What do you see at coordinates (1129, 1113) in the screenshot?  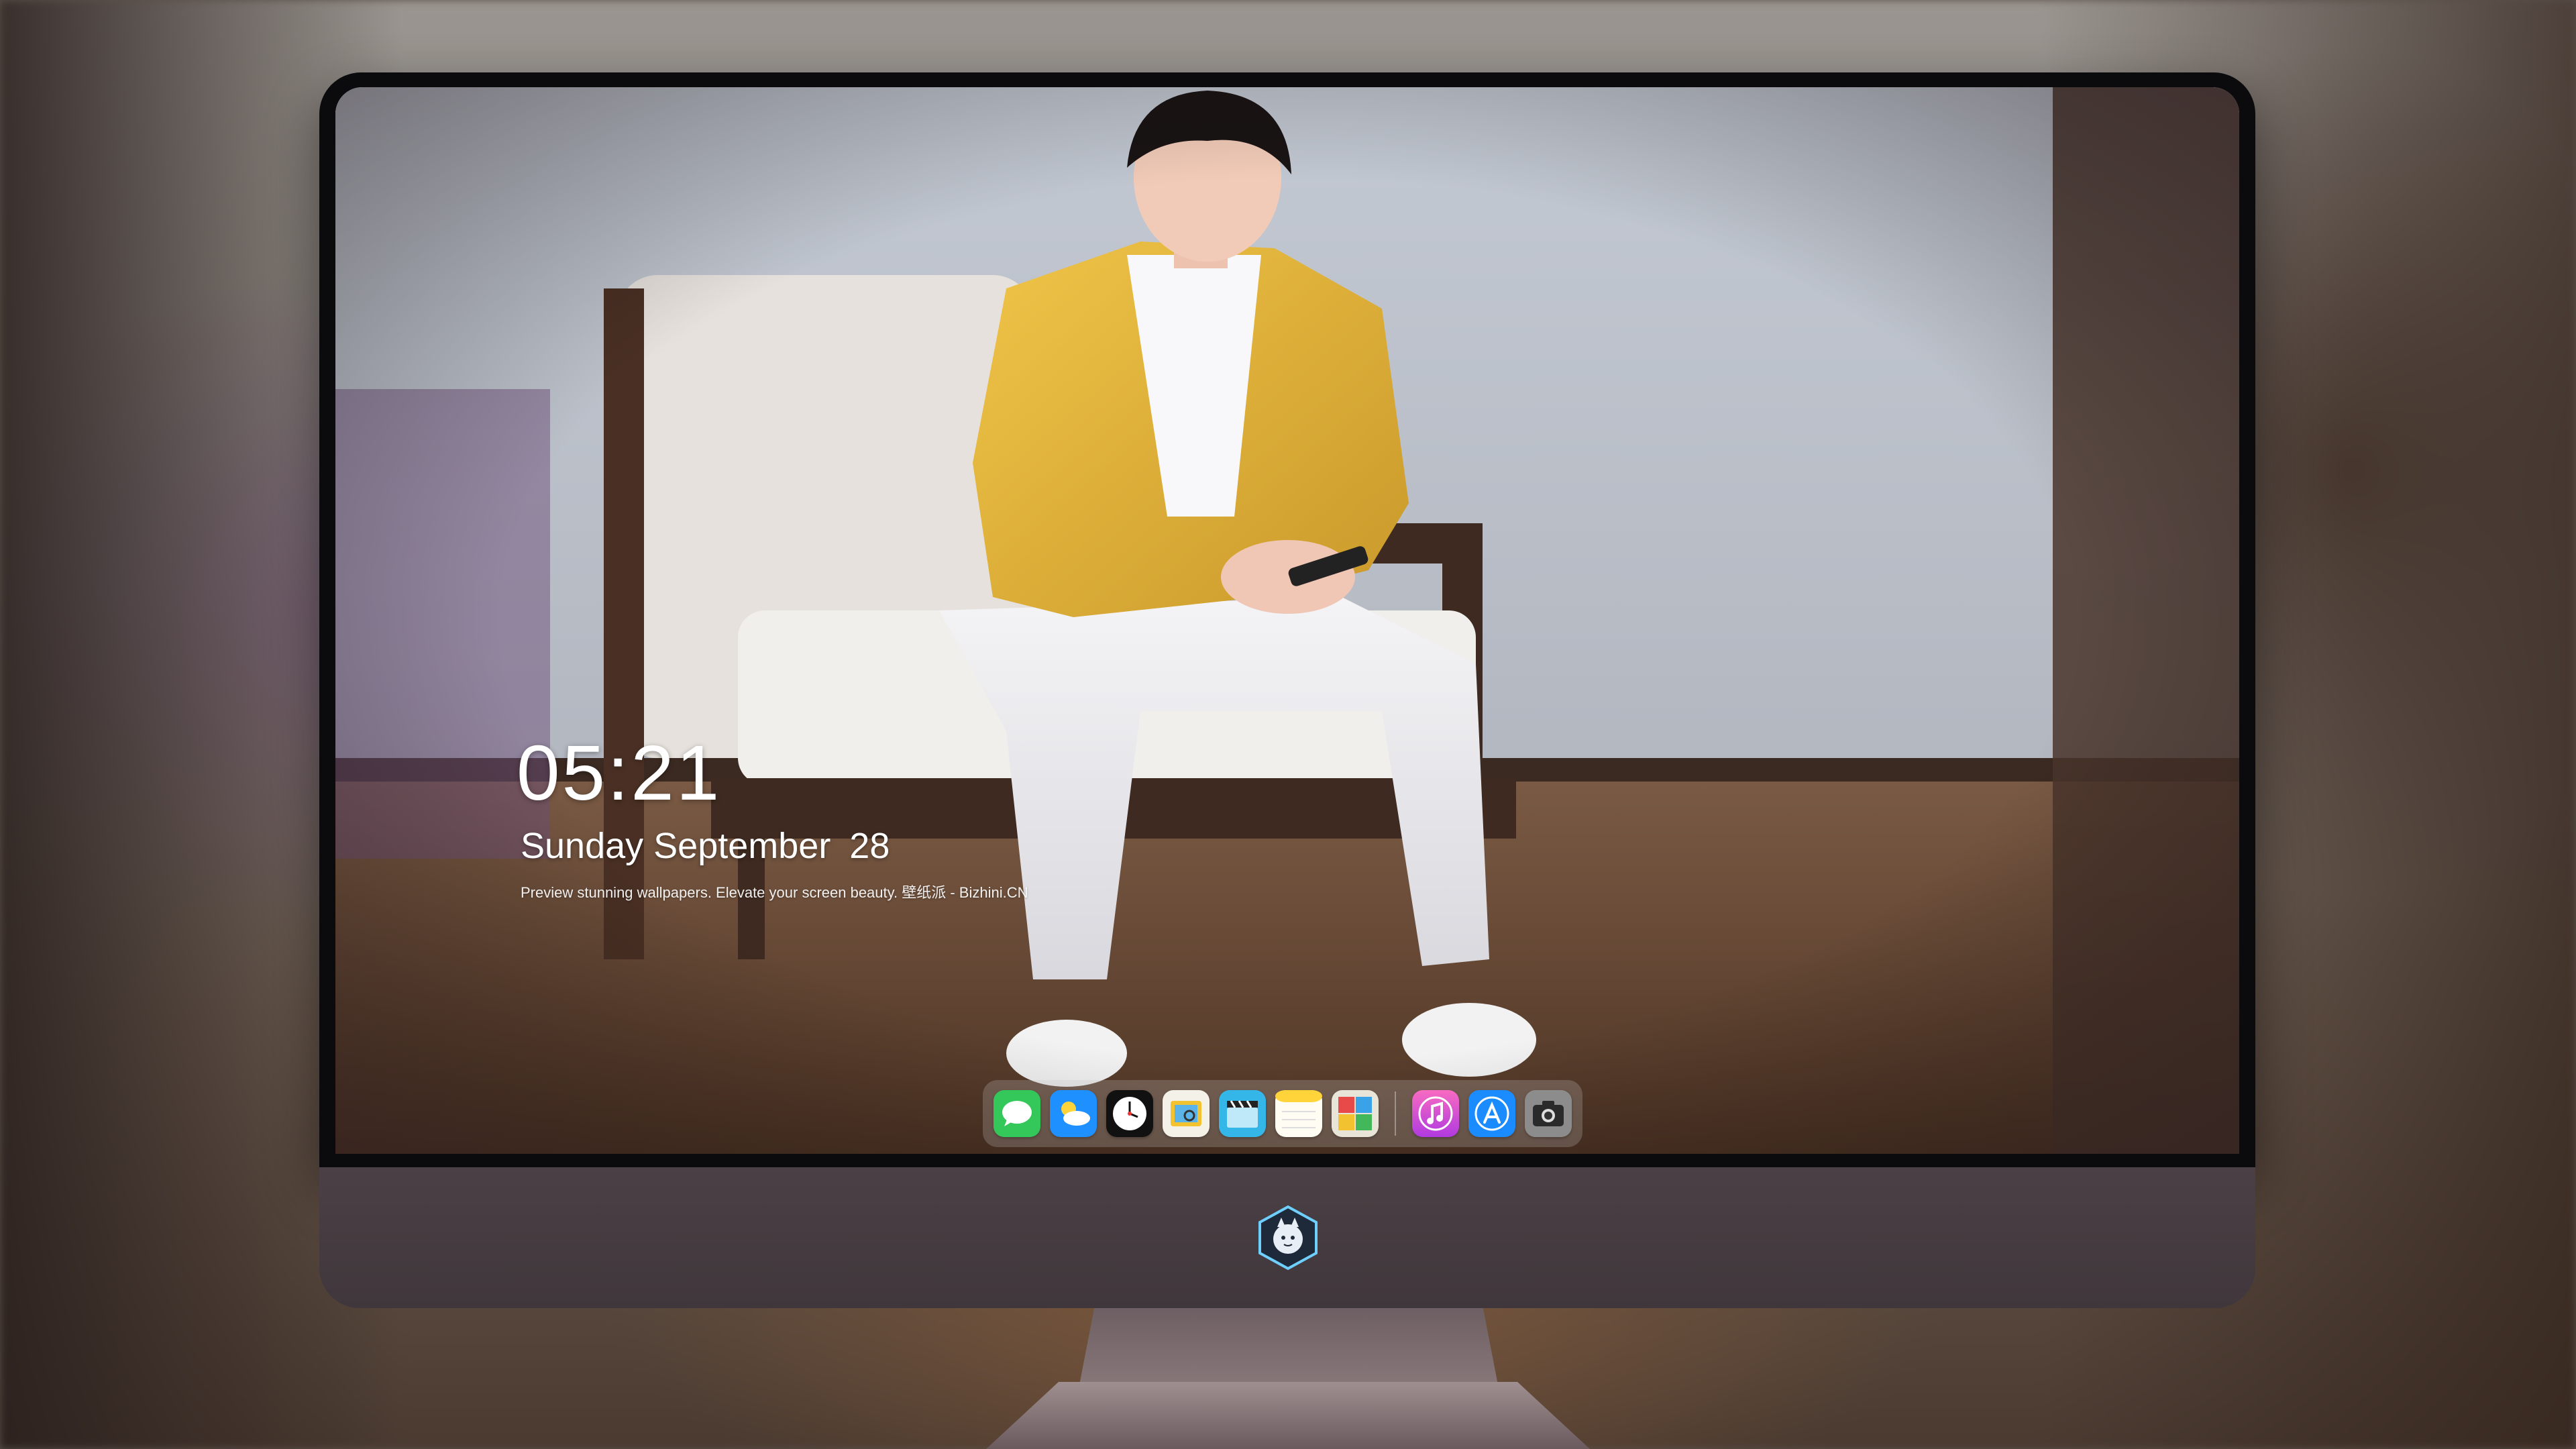 I see `clock-icon` at bounding box center [1129, 1113].